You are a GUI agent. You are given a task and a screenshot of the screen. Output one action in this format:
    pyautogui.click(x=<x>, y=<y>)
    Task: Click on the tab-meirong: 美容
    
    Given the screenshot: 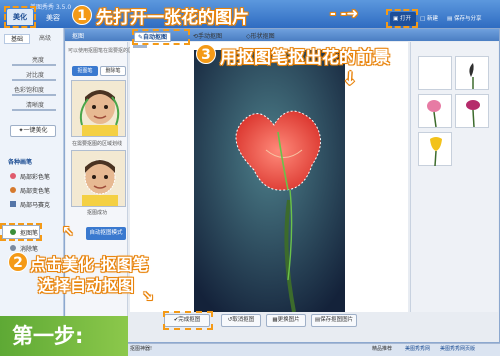 What is the action you would take?
    pyautogui.click(x=53, y=18)
    